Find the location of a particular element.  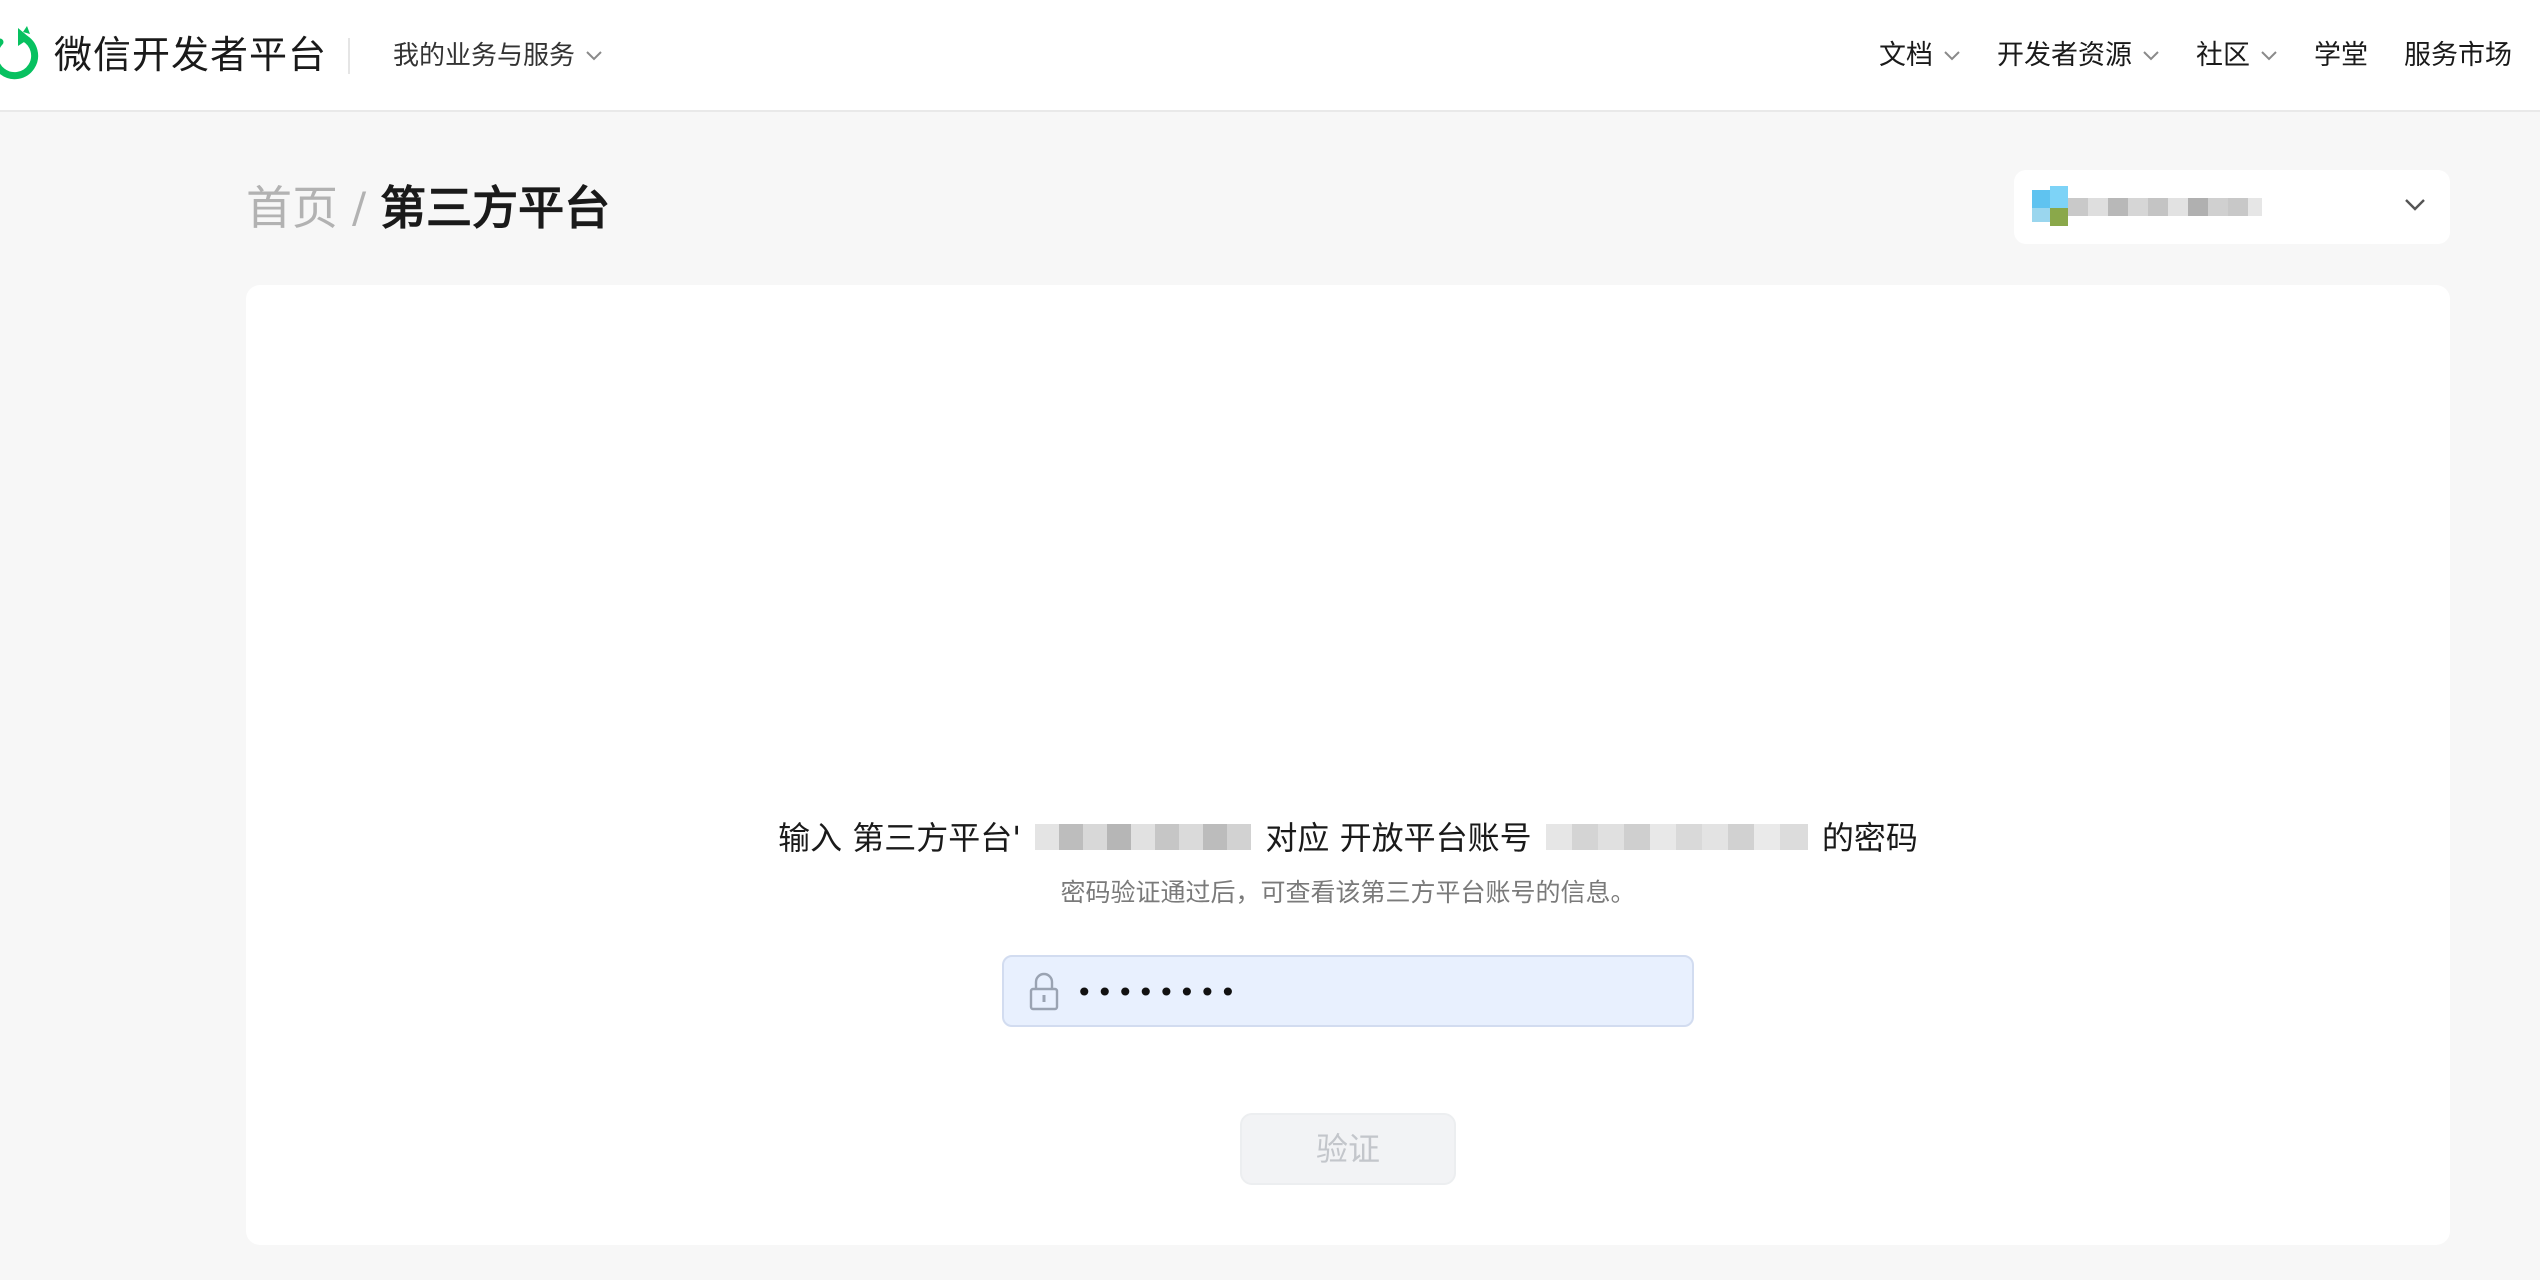

nav-item-service-market: 服务市场 is located at coordinates (2458, 56).